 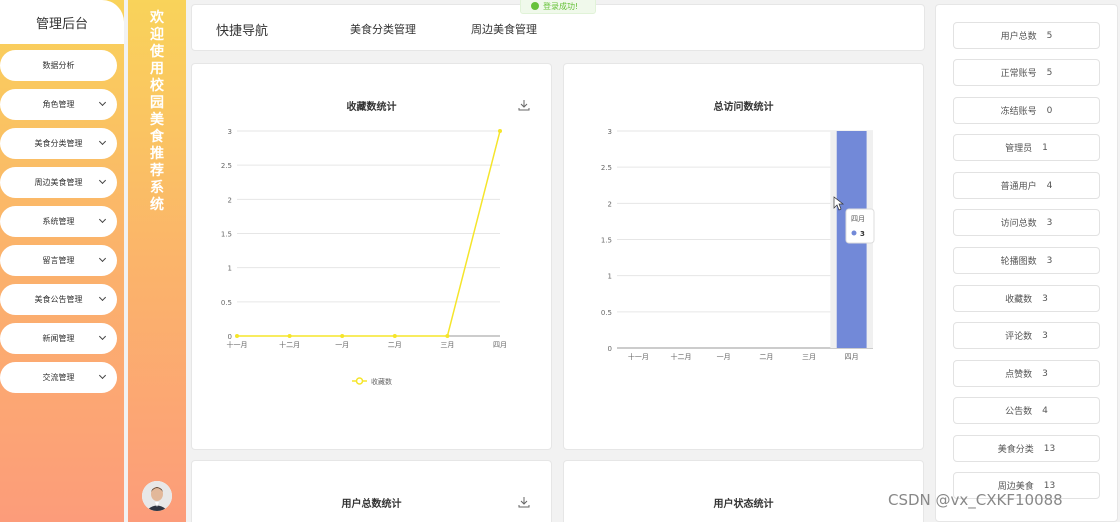 I want to click on user-status-chart-title: 用户状态统计, so click(x=743, y=504).